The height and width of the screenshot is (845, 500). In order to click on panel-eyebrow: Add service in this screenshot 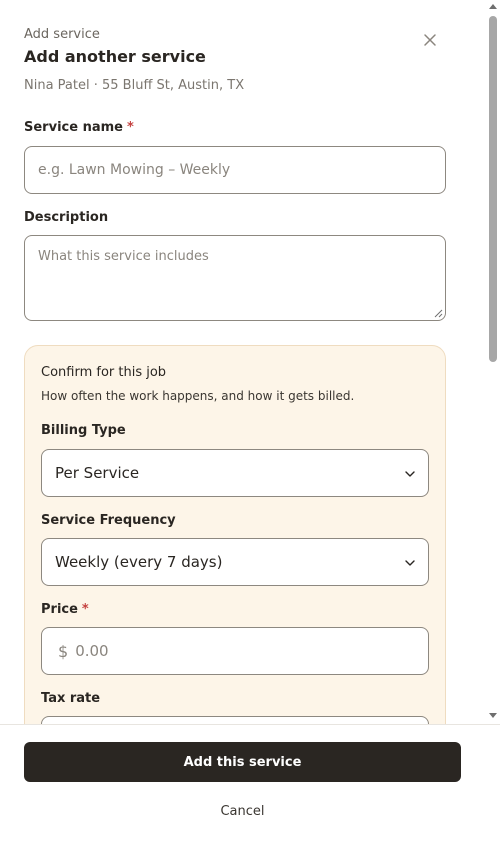, I will do `click(62, 34)`.